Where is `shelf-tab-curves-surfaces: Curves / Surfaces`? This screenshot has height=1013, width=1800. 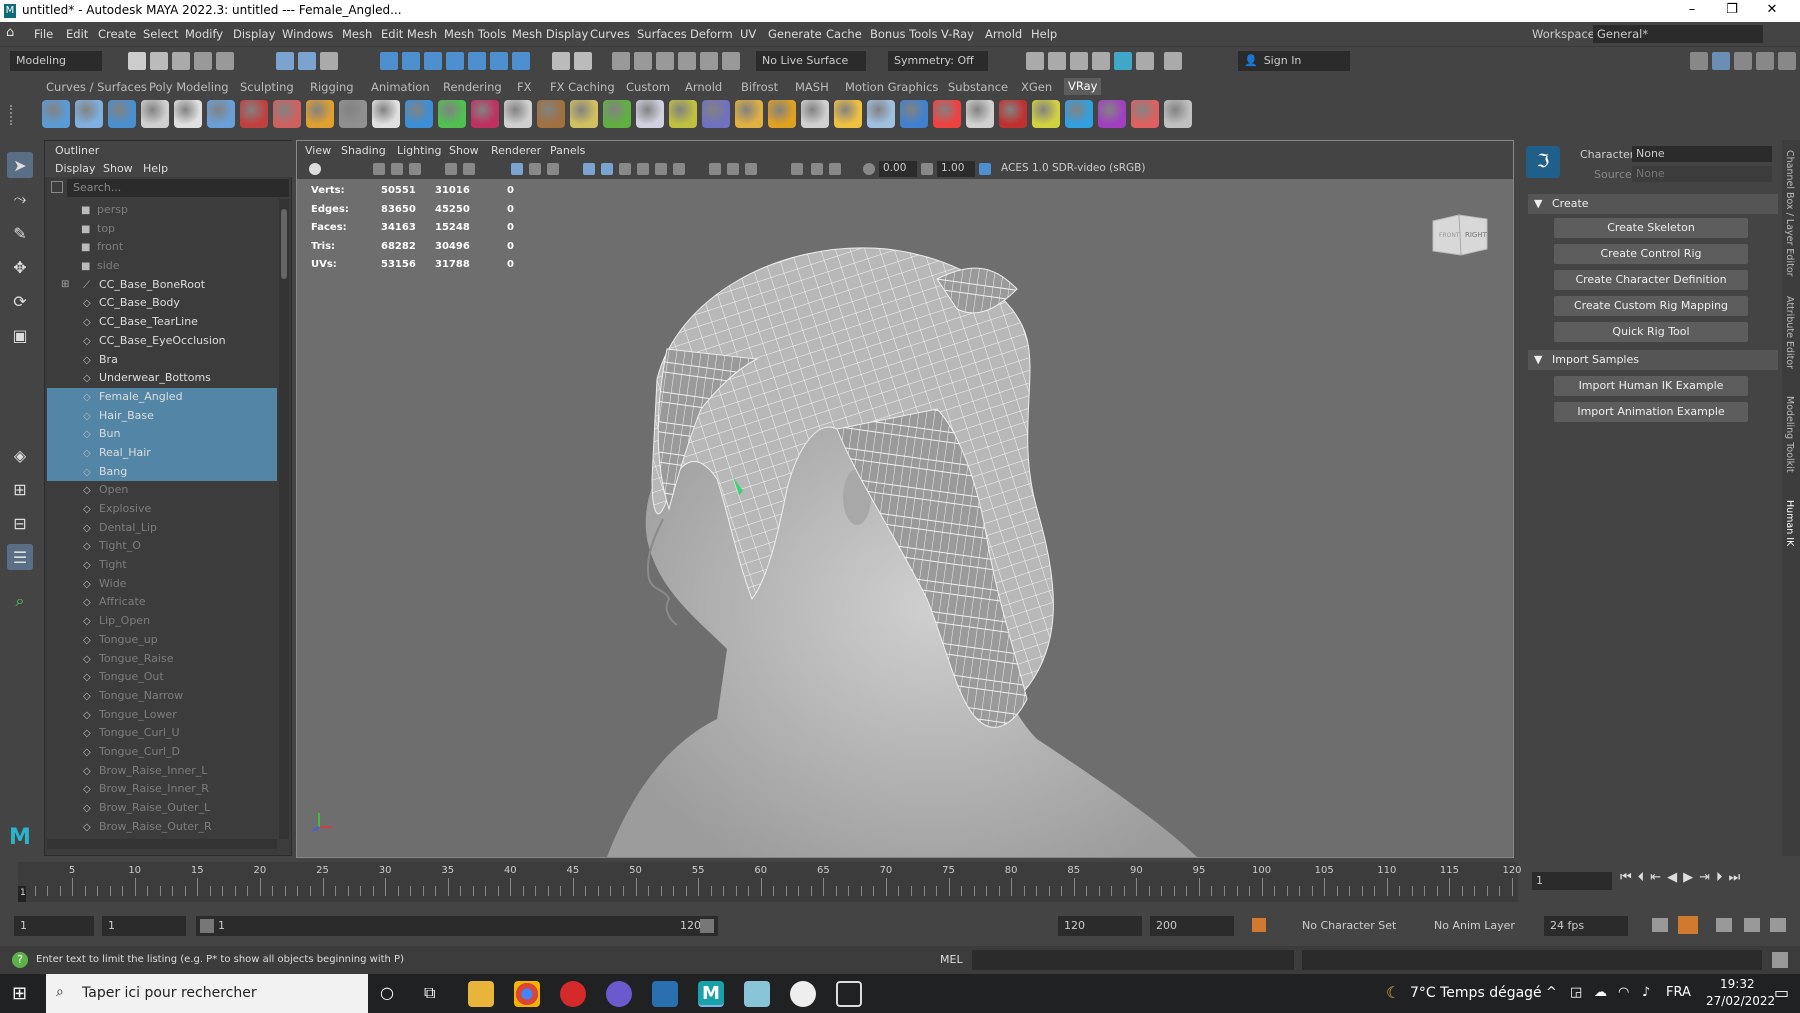
shelf-tab-curves-surfaces: Curves / Surfaces is located at coordinates (96, 87).